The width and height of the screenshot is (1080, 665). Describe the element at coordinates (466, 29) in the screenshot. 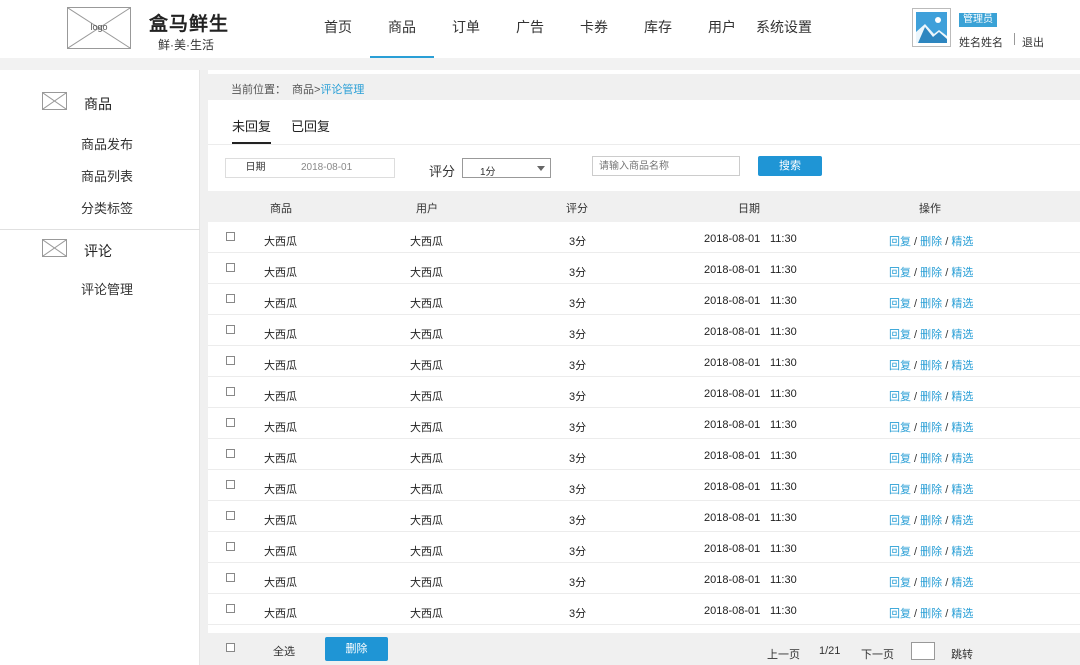

I see `nav-orders: 订单` at that location.